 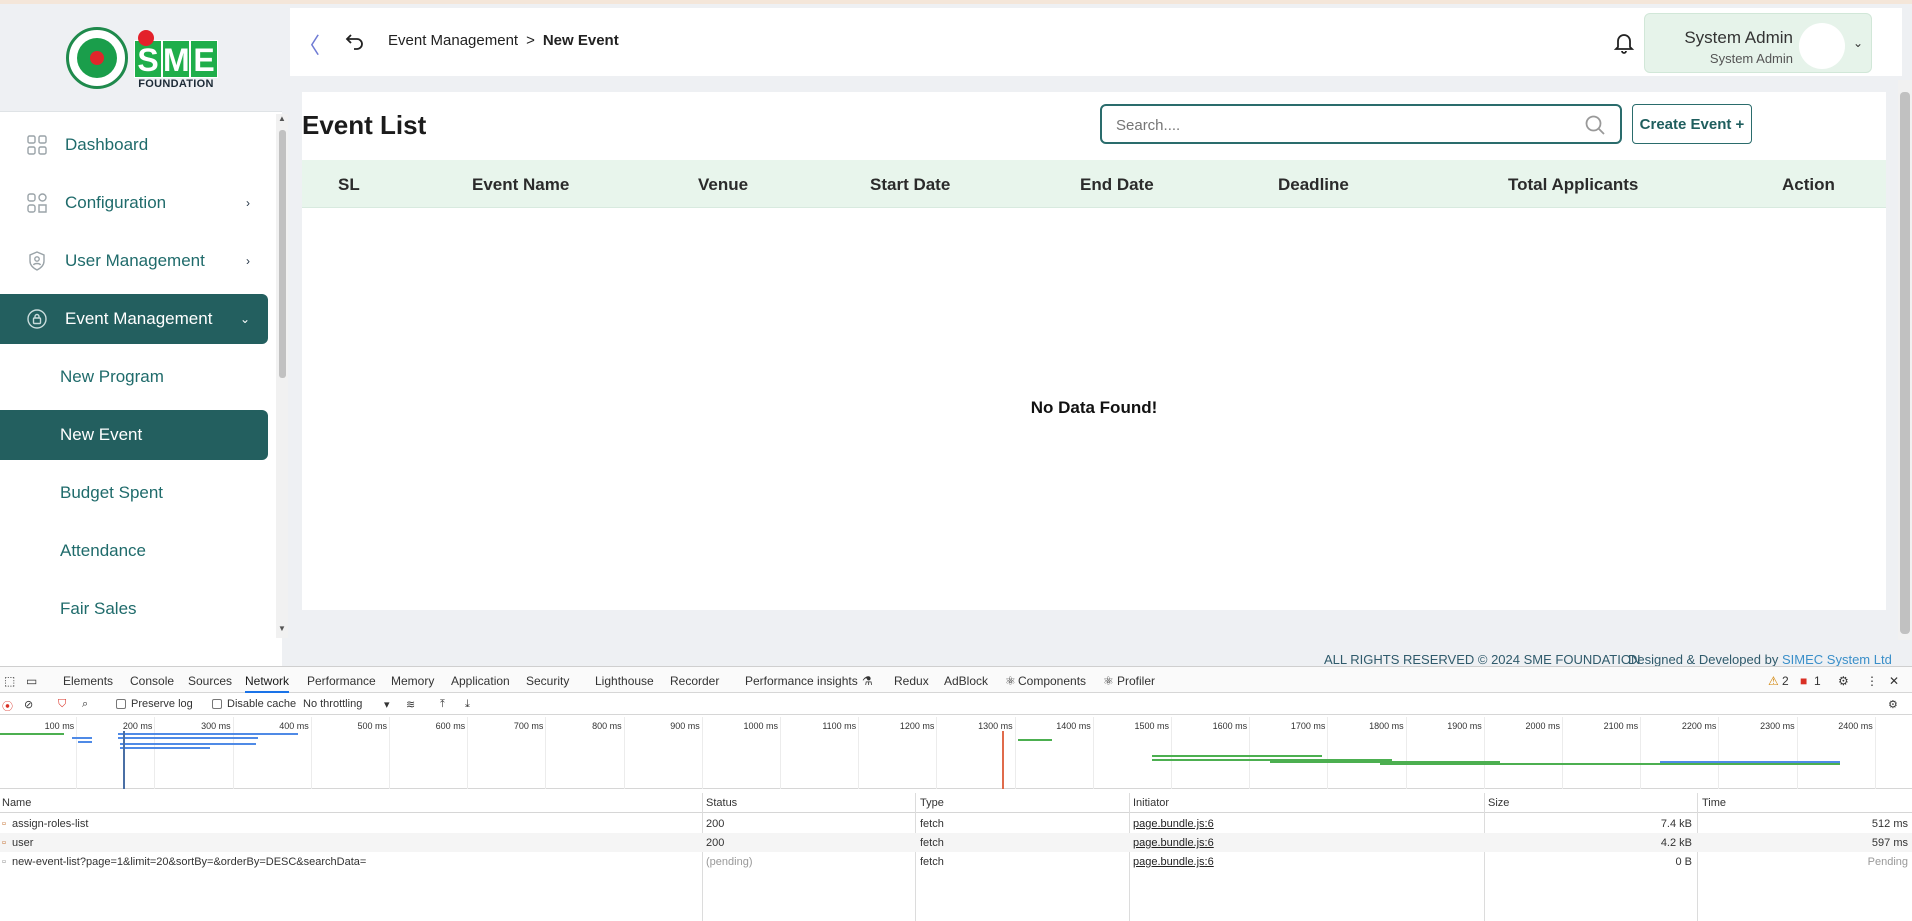 I want to click on timeline-cursor, so click(x=124, y=760).